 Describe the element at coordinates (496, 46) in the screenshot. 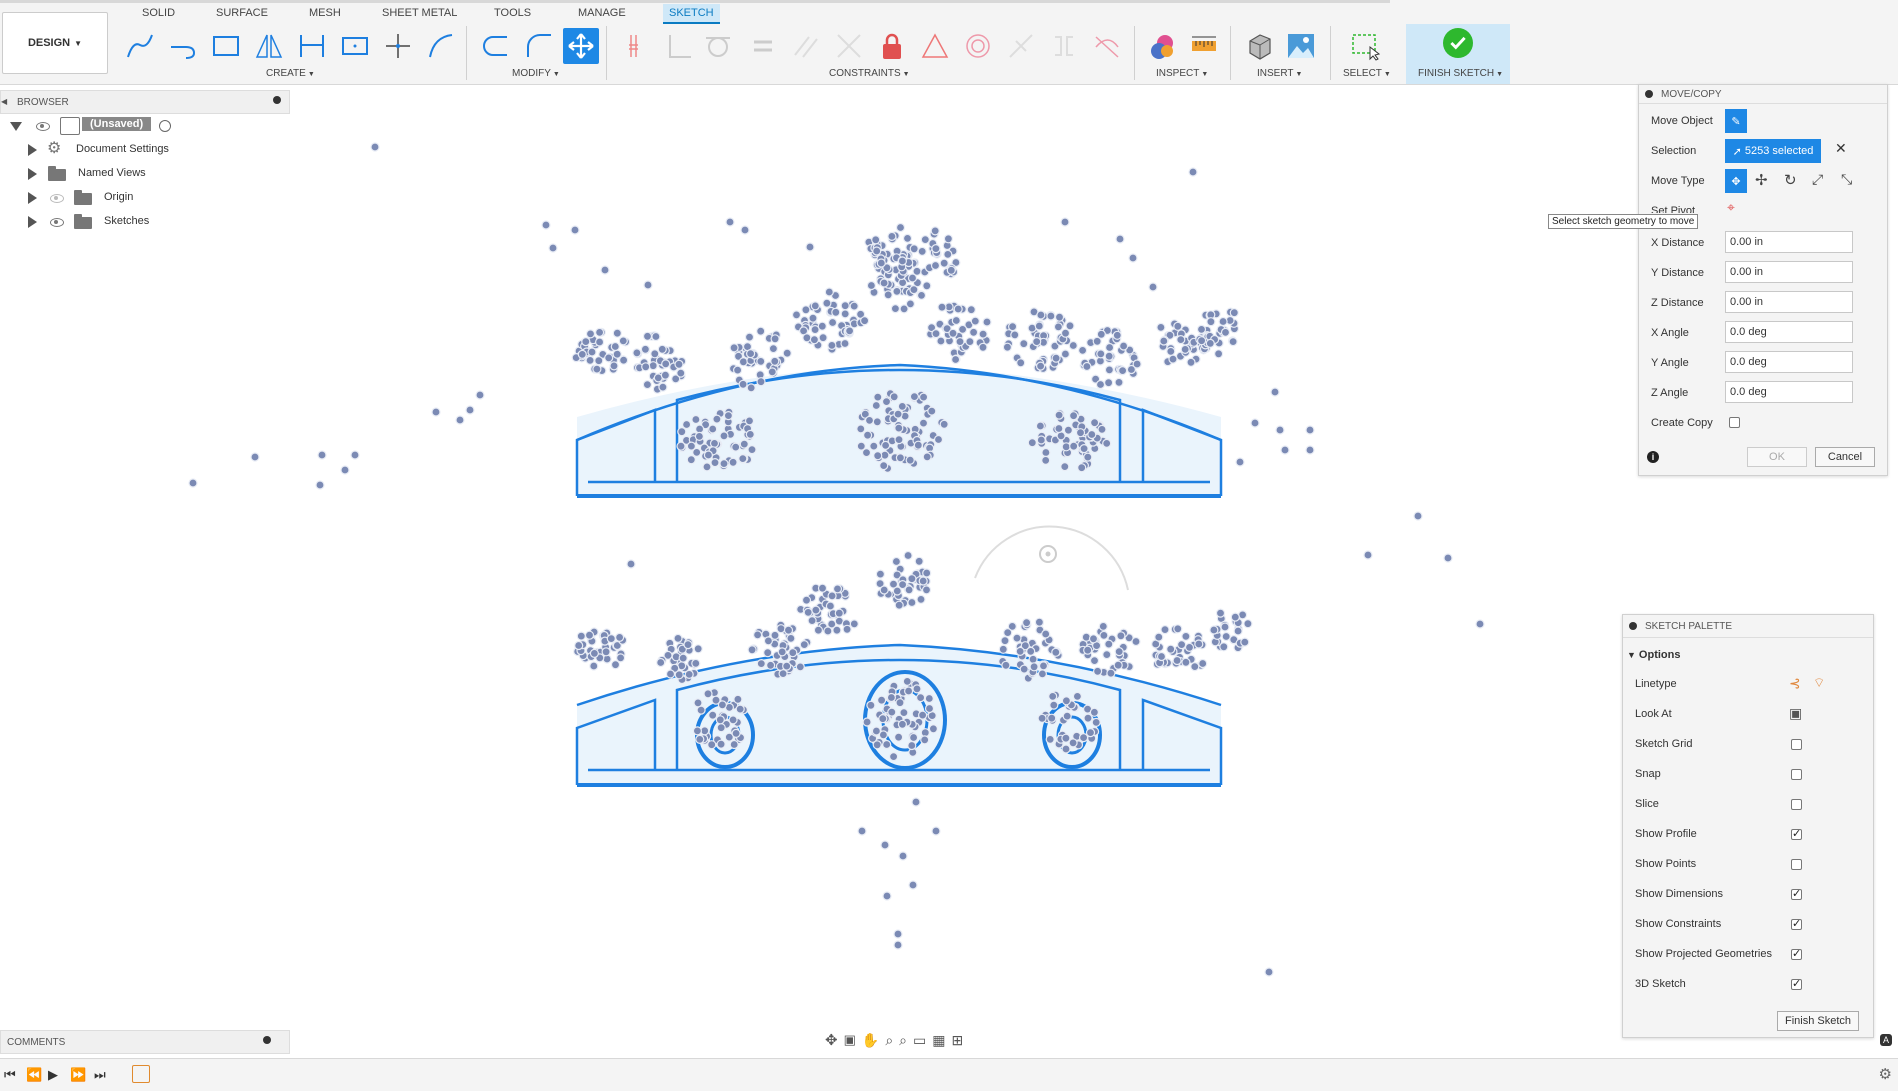

I see `offset-tool-icon` at that location.